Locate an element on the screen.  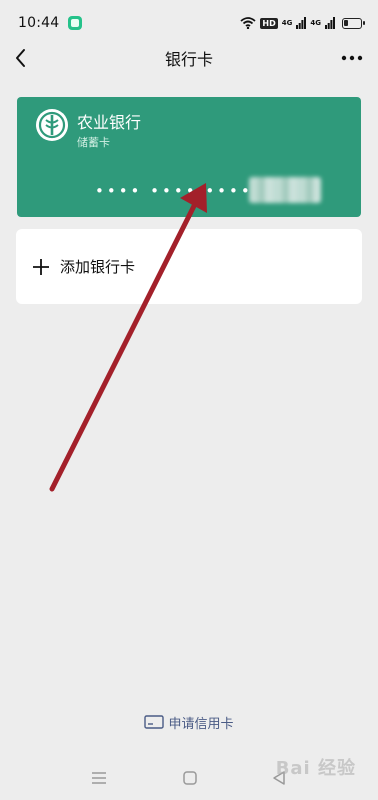
page-title: 银行卡 is located at coordinates (188, 59).